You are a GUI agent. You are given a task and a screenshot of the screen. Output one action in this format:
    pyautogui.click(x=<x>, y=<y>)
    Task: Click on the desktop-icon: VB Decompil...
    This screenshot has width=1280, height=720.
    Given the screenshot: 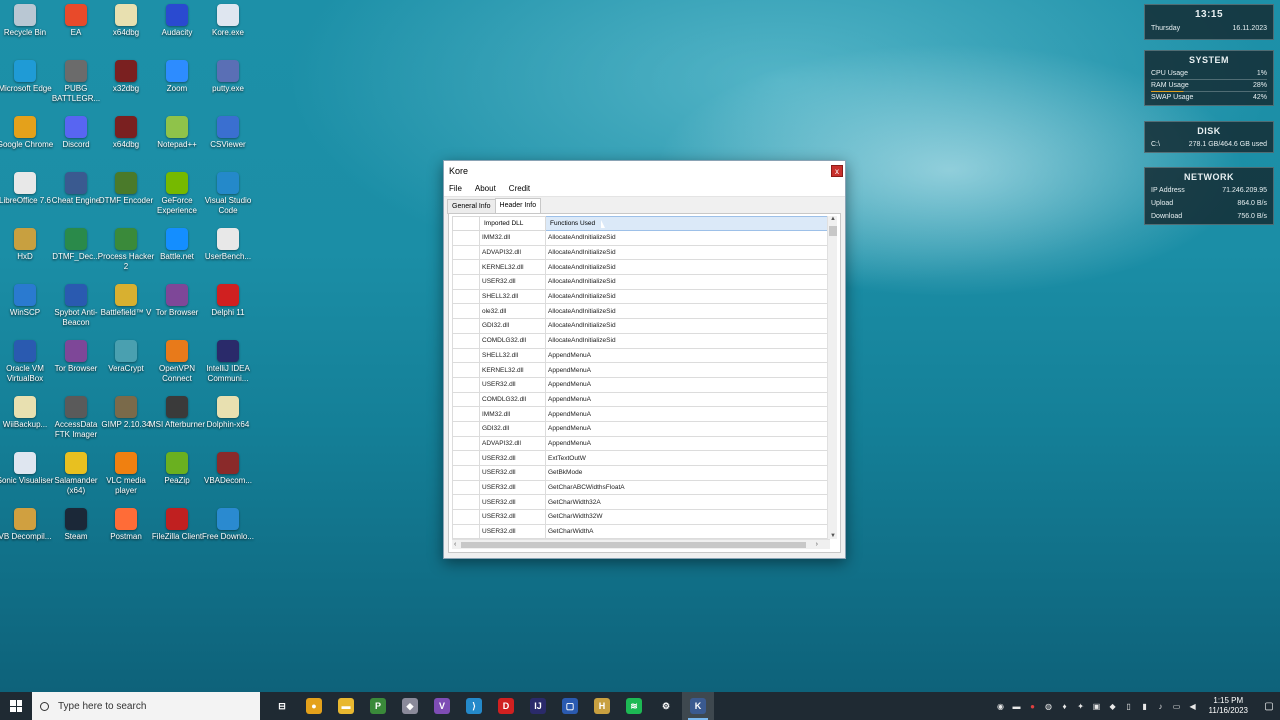 What is the action you would take?
    pyautogui.click(x=25, y=535)
    